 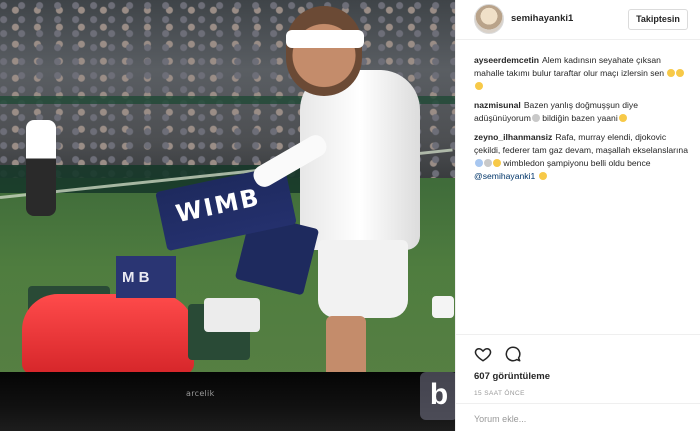 I want to click on watermark-logo: b, so click(x=437, y=396).